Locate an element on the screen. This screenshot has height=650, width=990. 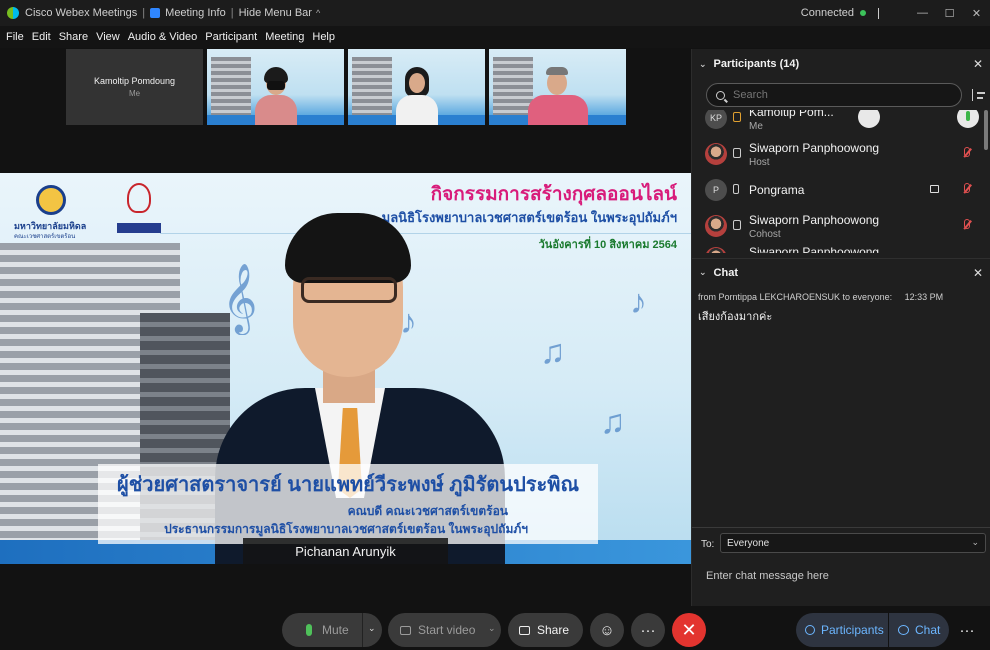
hide-menu-bar-button: Hide Menu Bar is located at coordinates (275, 13).